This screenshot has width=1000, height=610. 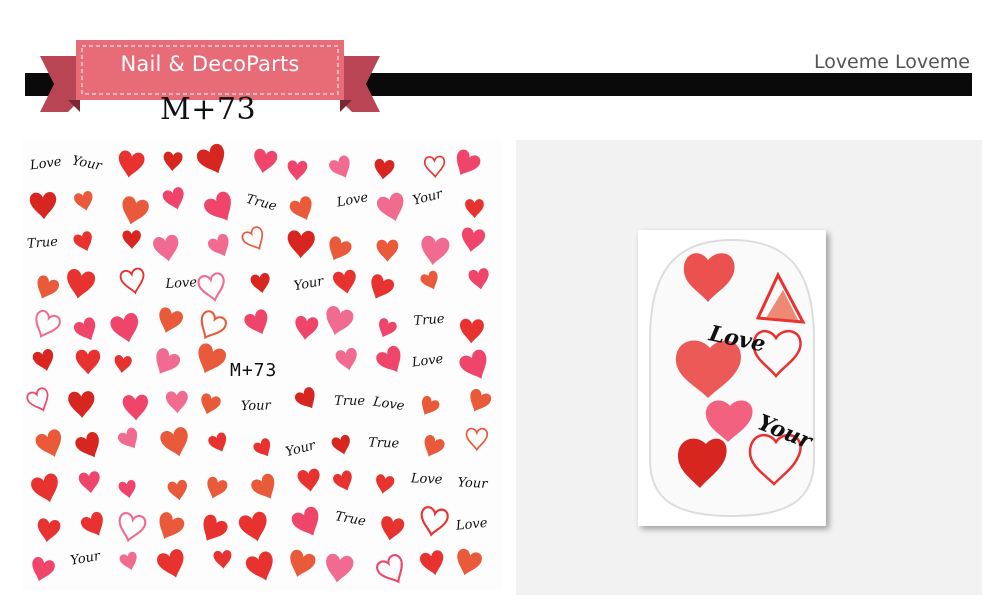 What do you see at coordinates (208, 109) in the screenshot?
I see `product-sku: M+73` at bounding box center [208, 109].